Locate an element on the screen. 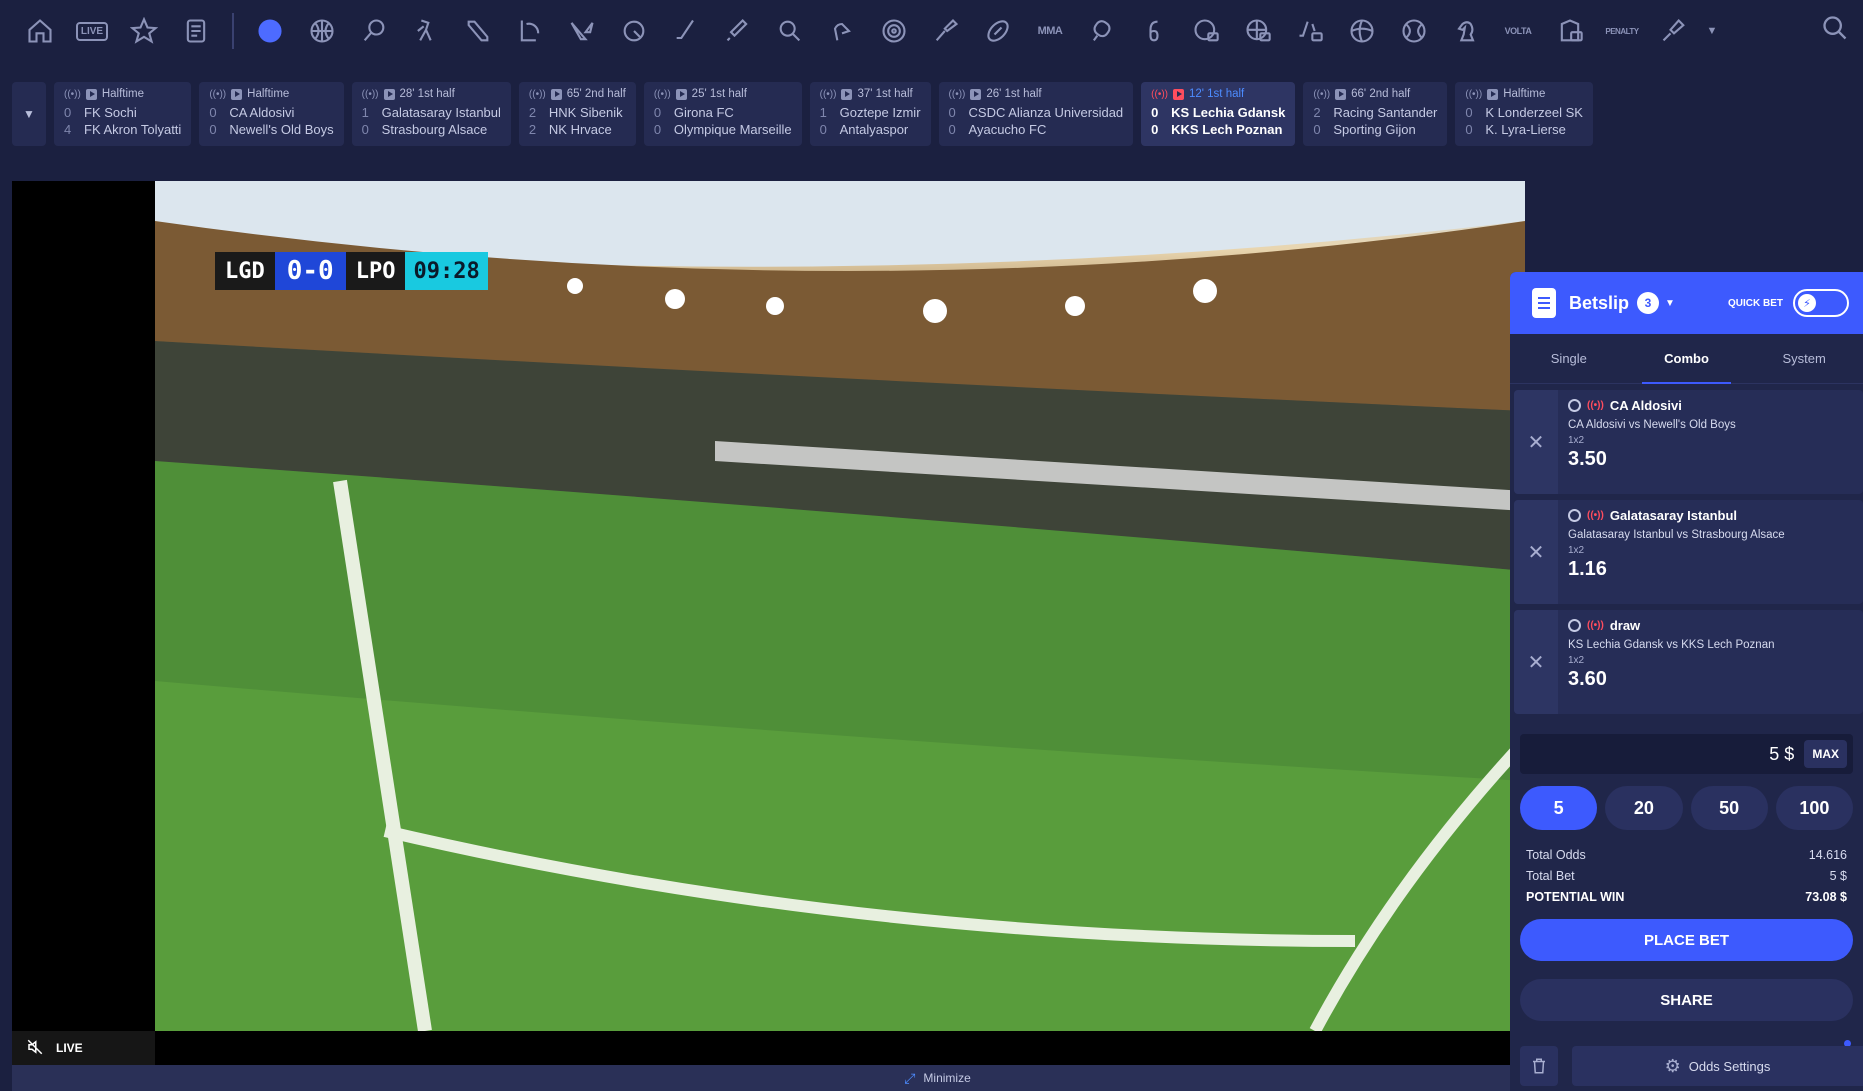  boxing-icon is located at coordinates (1102, 31).